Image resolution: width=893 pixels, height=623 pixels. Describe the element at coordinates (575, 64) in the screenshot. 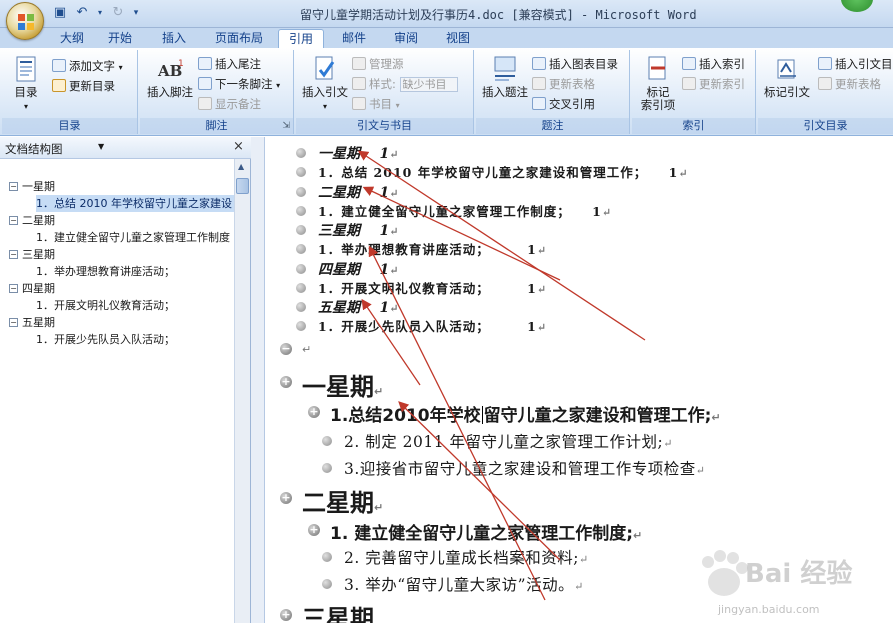

I see `insert-table-of-figures-button: 插入图表目录` at that location.